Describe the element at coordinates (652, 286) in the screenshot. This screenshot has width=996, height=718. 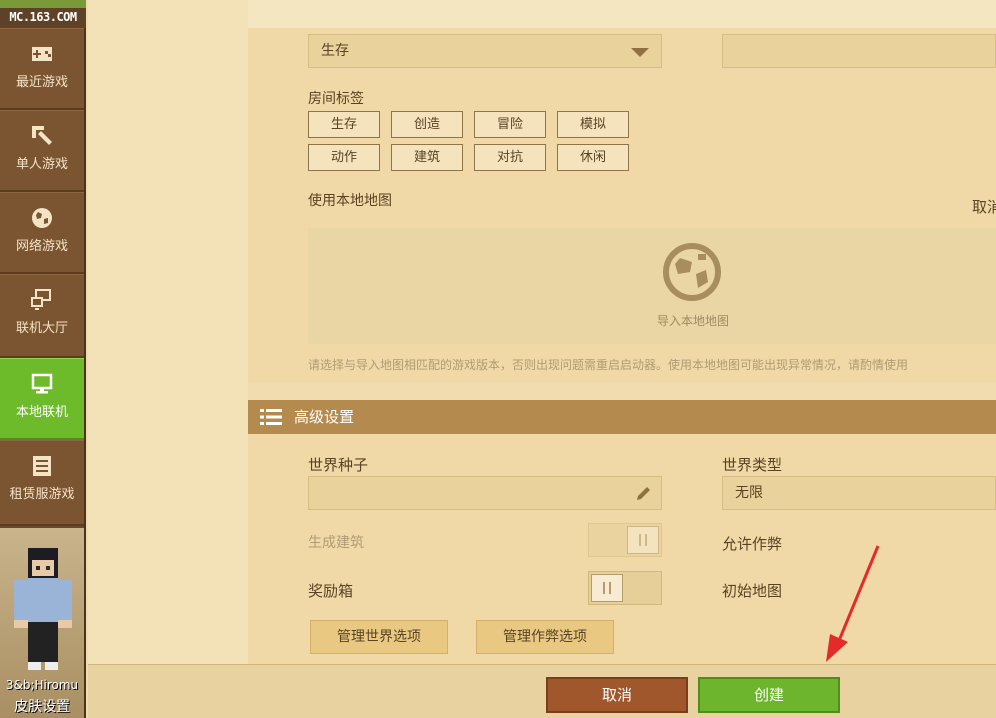
I see `import-local-map-area: 导入本地地图` at that location.